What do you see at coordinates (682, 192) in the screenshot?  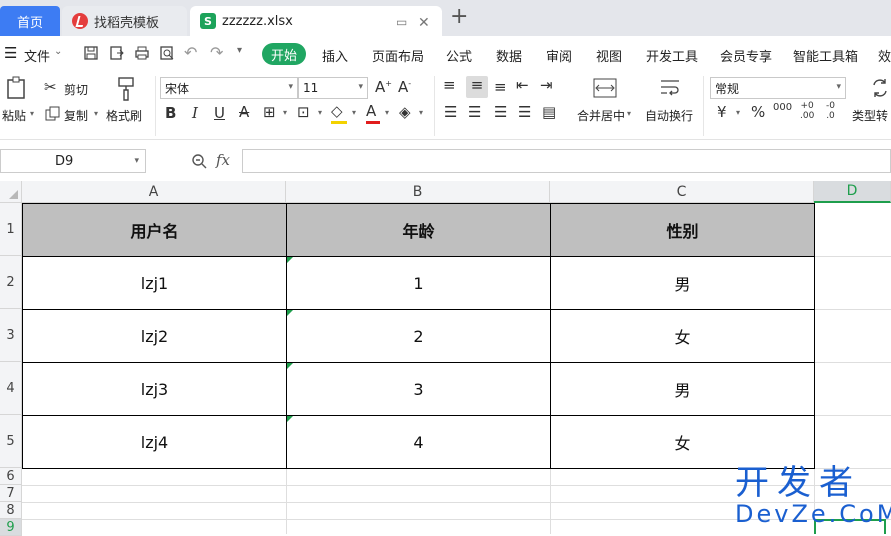 I see `column-header-c: C` at bounding box center [682, 192].